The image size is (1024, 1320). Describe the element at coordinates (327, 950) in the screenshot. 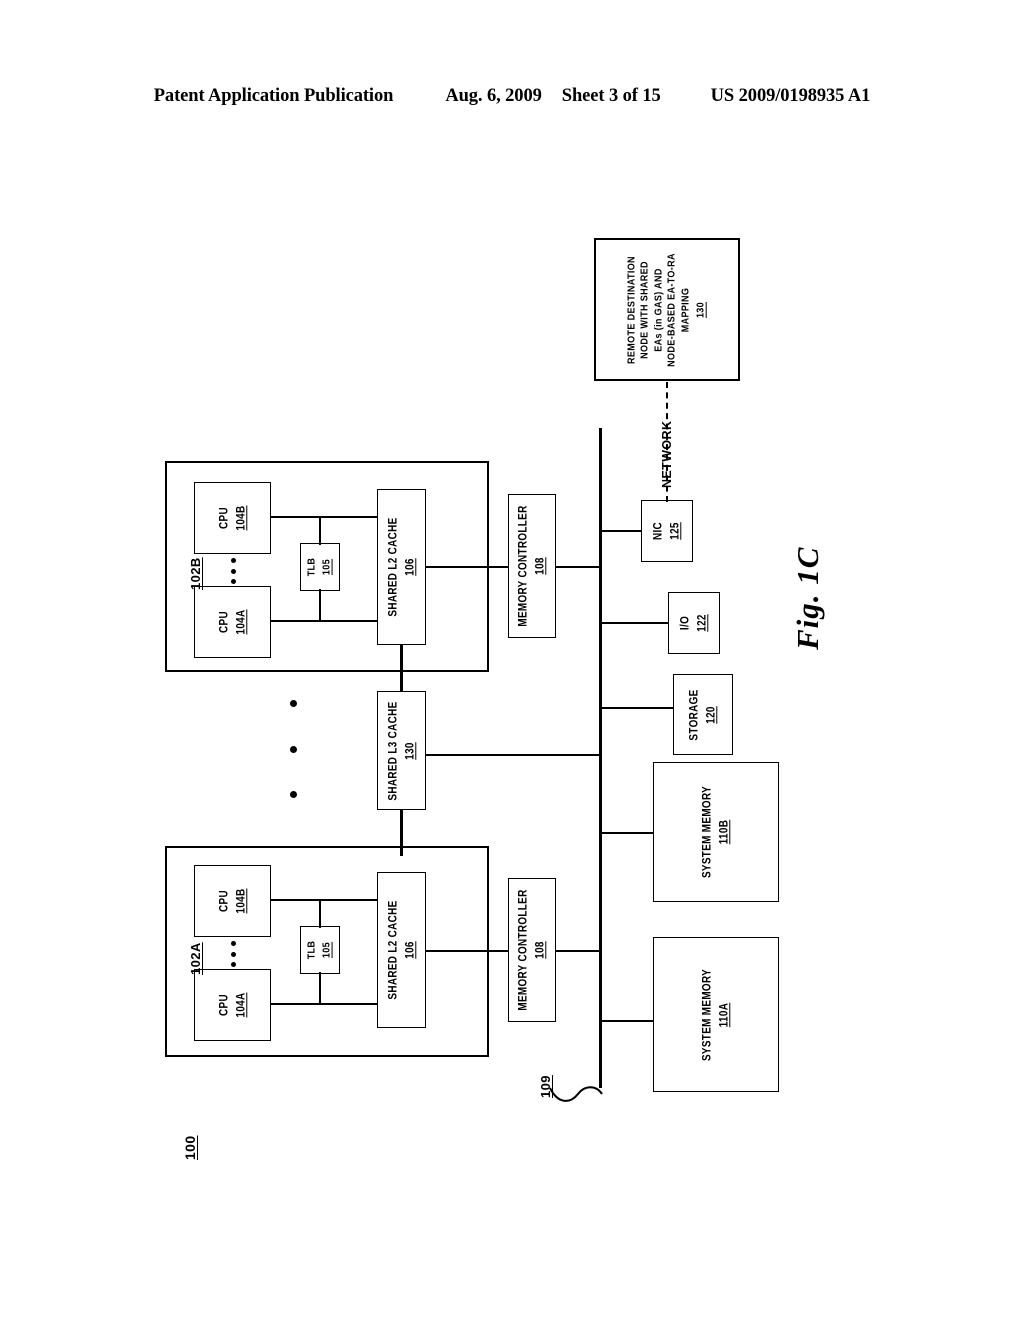

I see `tlb-105-lower-ref: 105` at that location.